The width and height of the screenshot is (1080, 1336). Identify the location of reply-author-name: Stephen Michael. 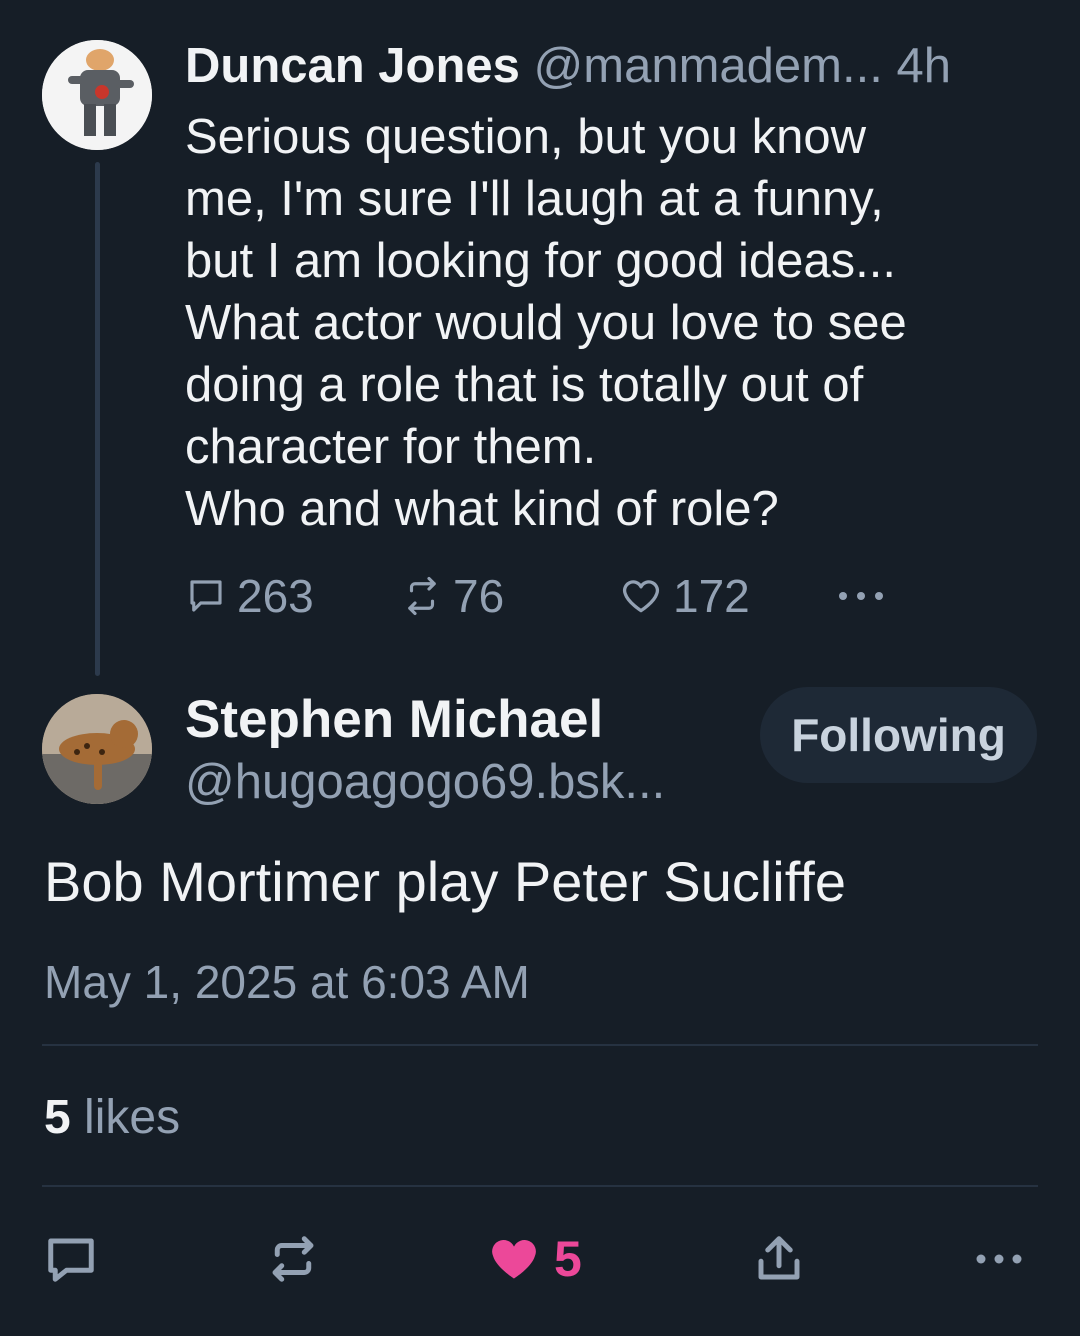
(394, 720).